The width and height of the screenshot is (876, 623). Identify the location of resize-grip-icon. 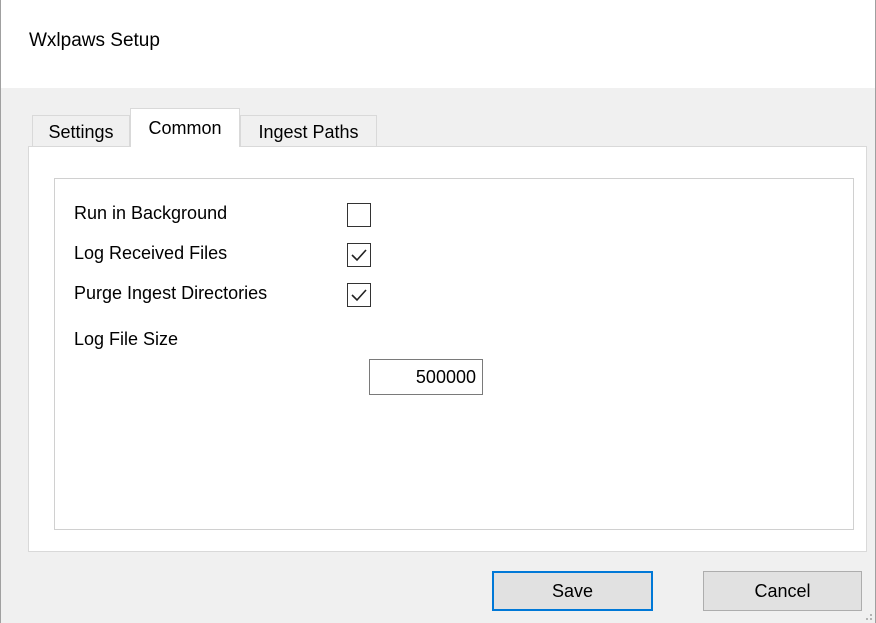
(867, 615).